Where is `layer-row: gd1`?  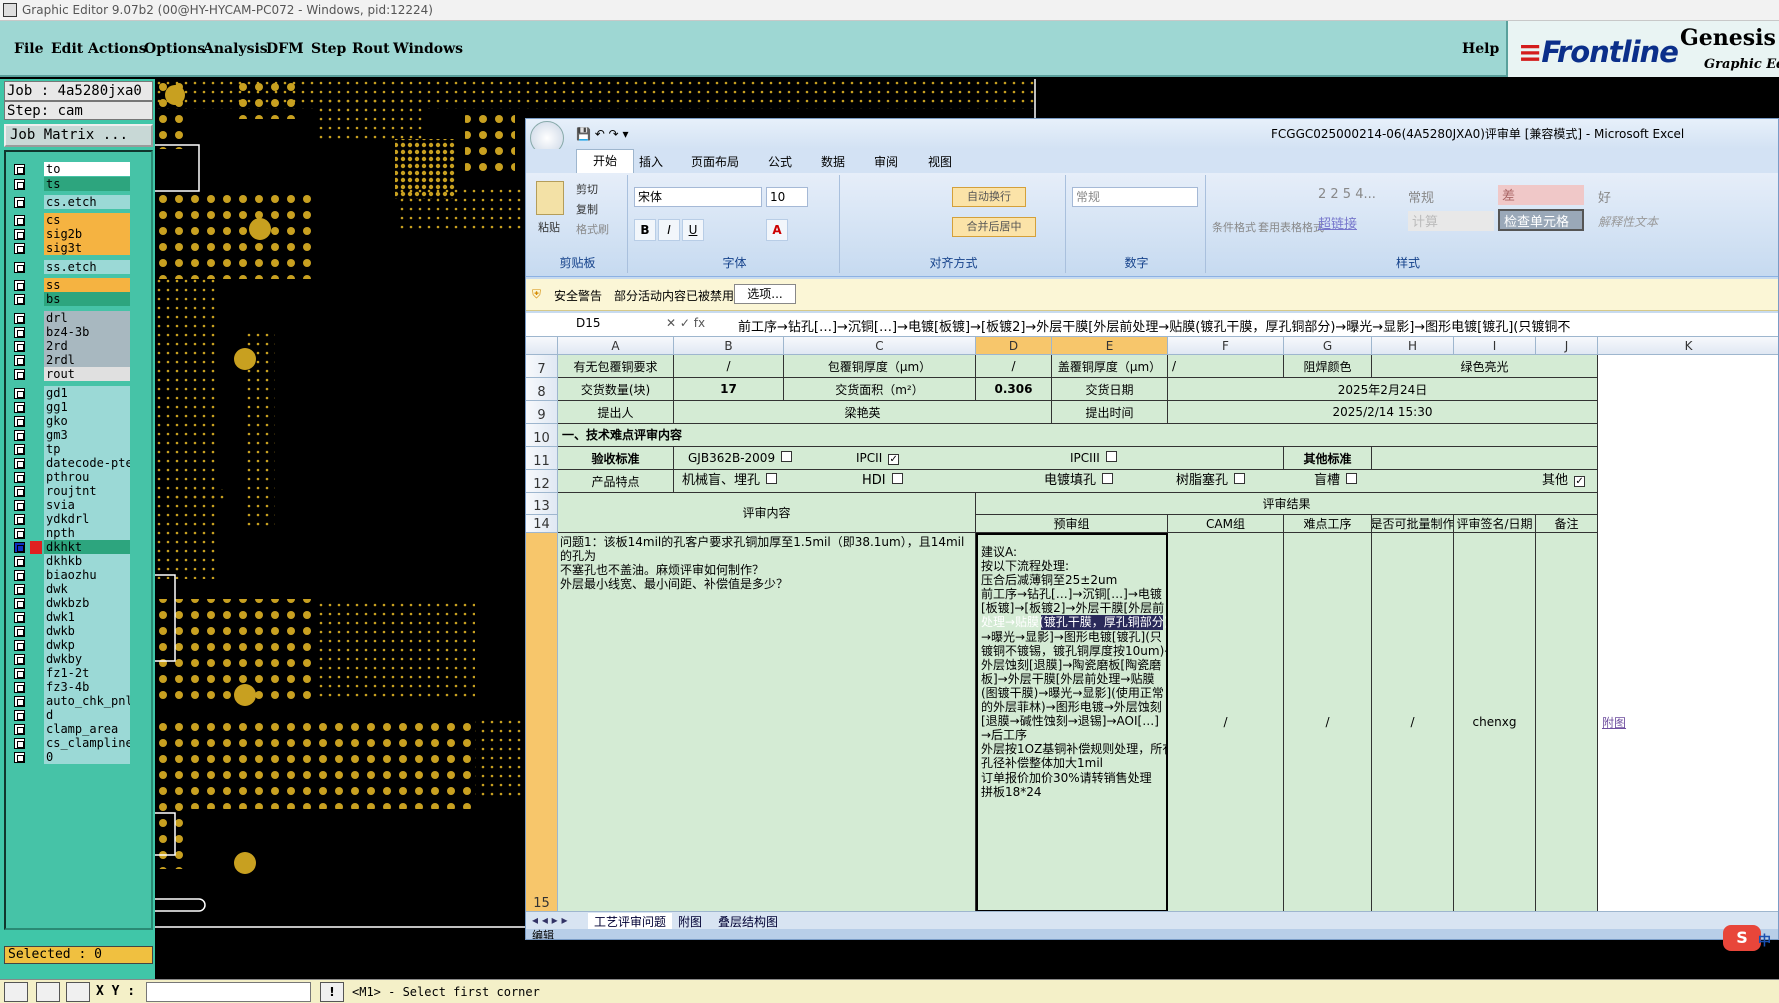 layer-row: gd1 is located at coordinates (79, 393).